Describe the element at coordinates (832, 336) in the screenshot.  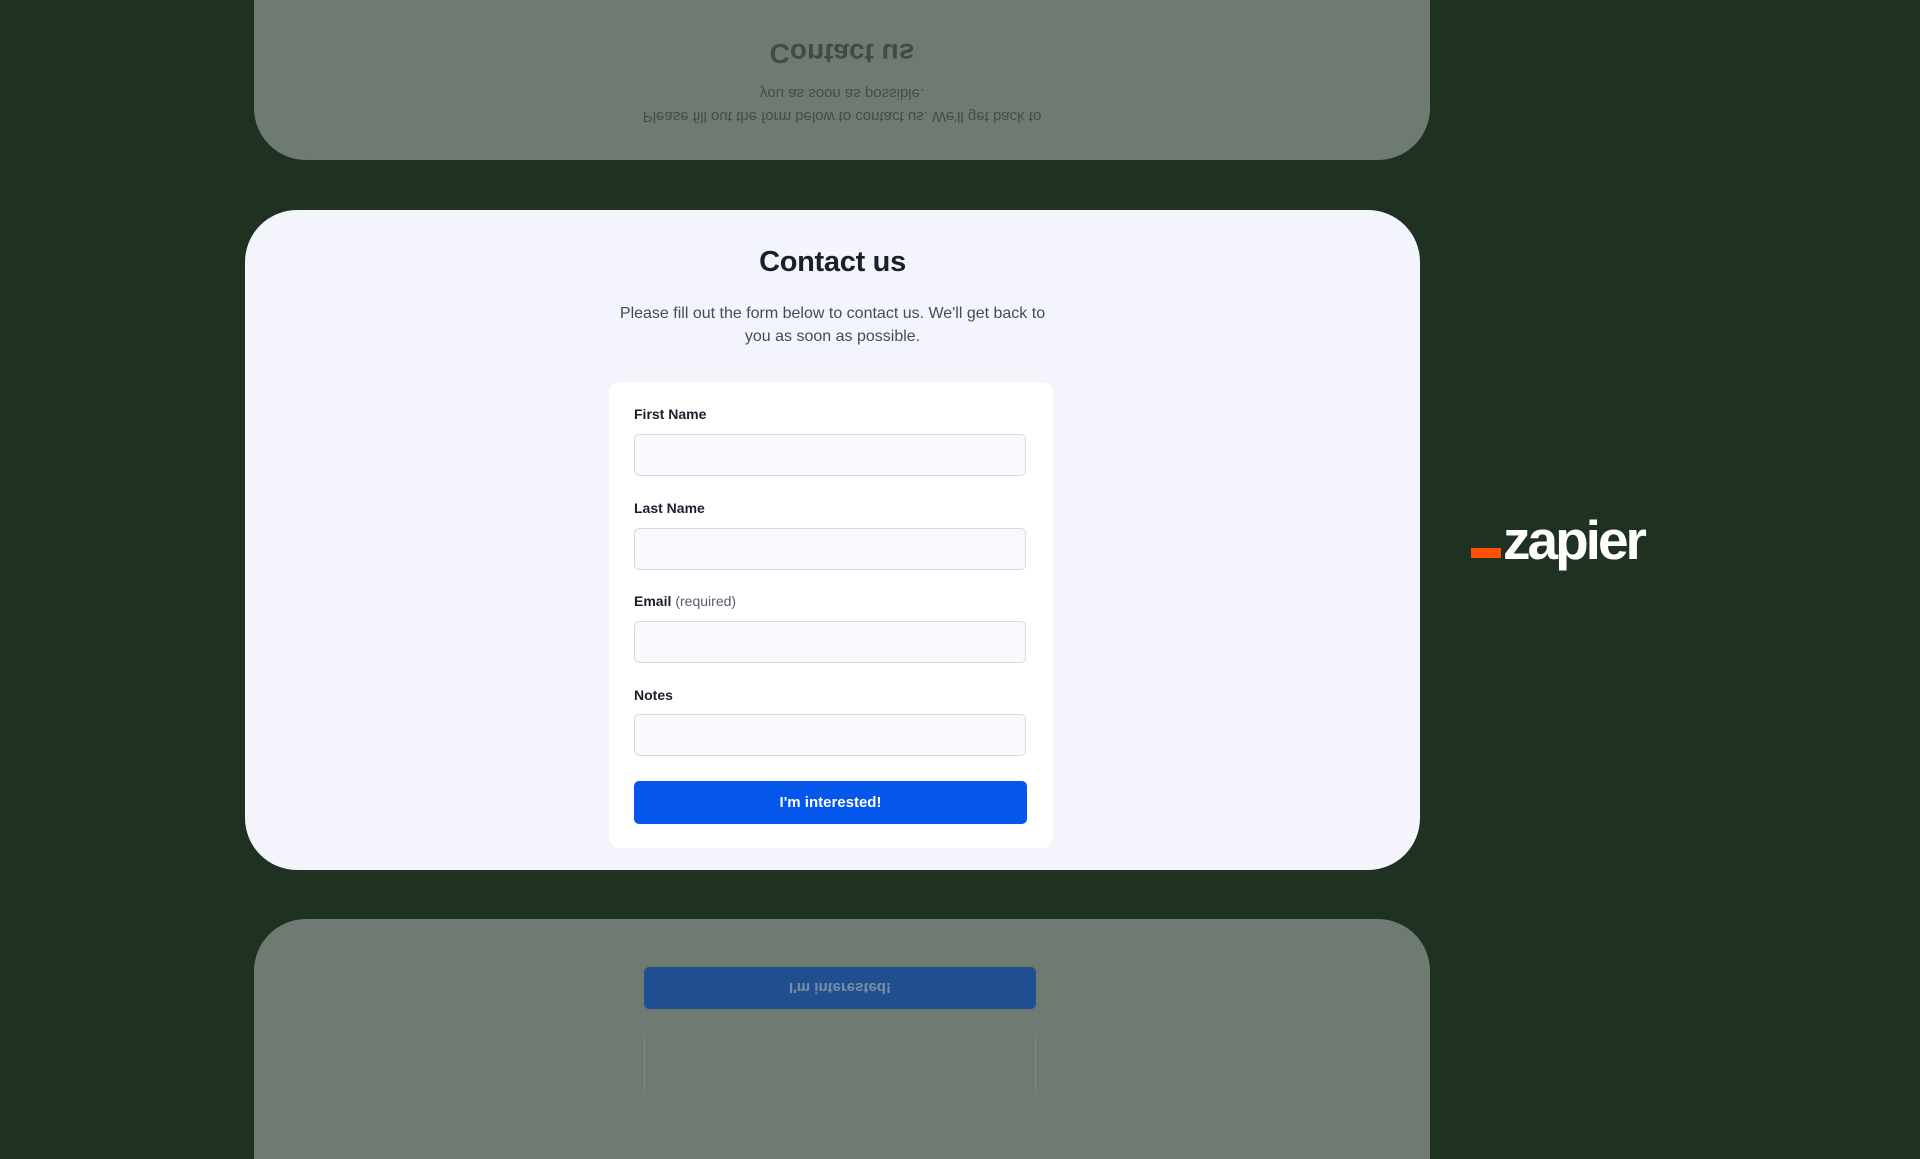
I see `page-subtitle-line2: you as soon as possible.` at that location.